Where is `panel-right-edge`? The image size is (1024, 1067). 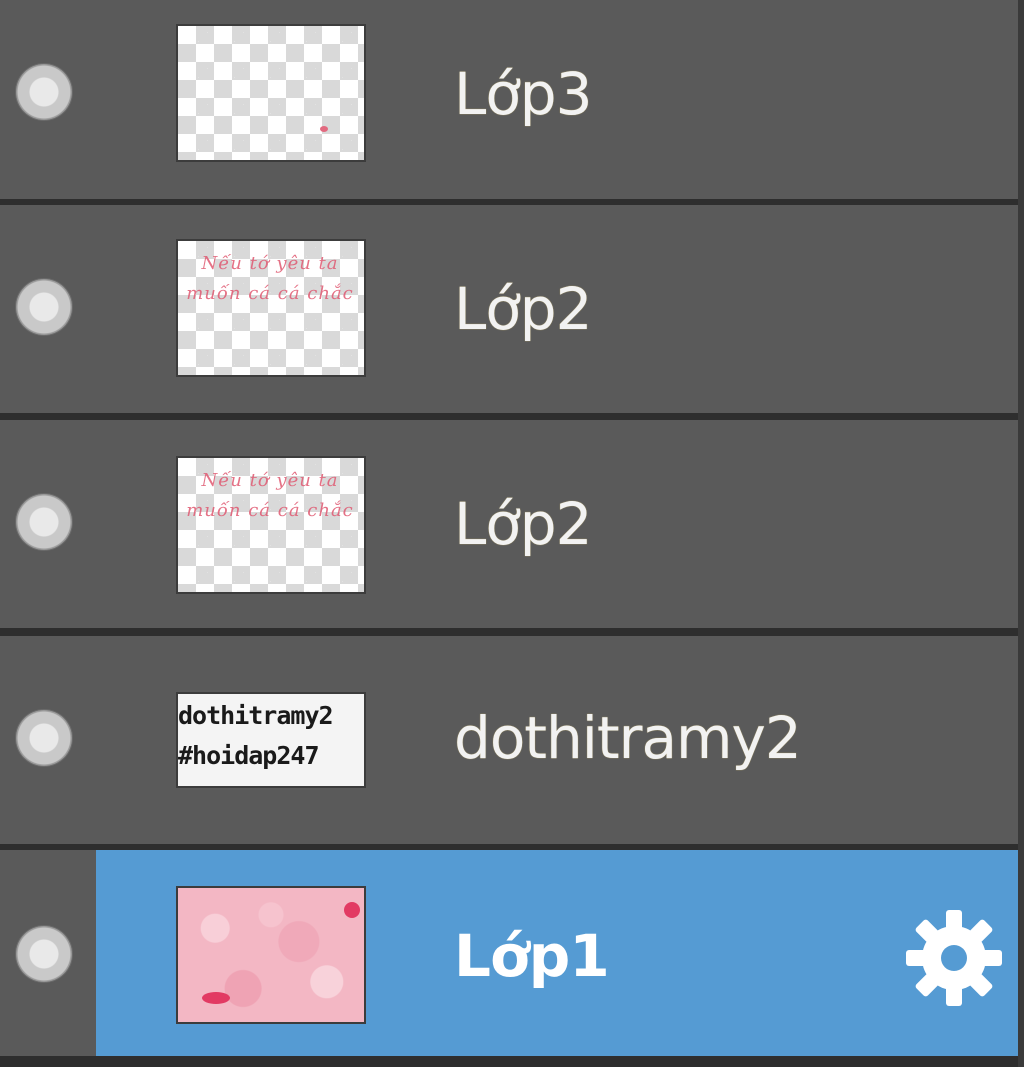 panel-right-edge is located at coordinates (1021, 533).